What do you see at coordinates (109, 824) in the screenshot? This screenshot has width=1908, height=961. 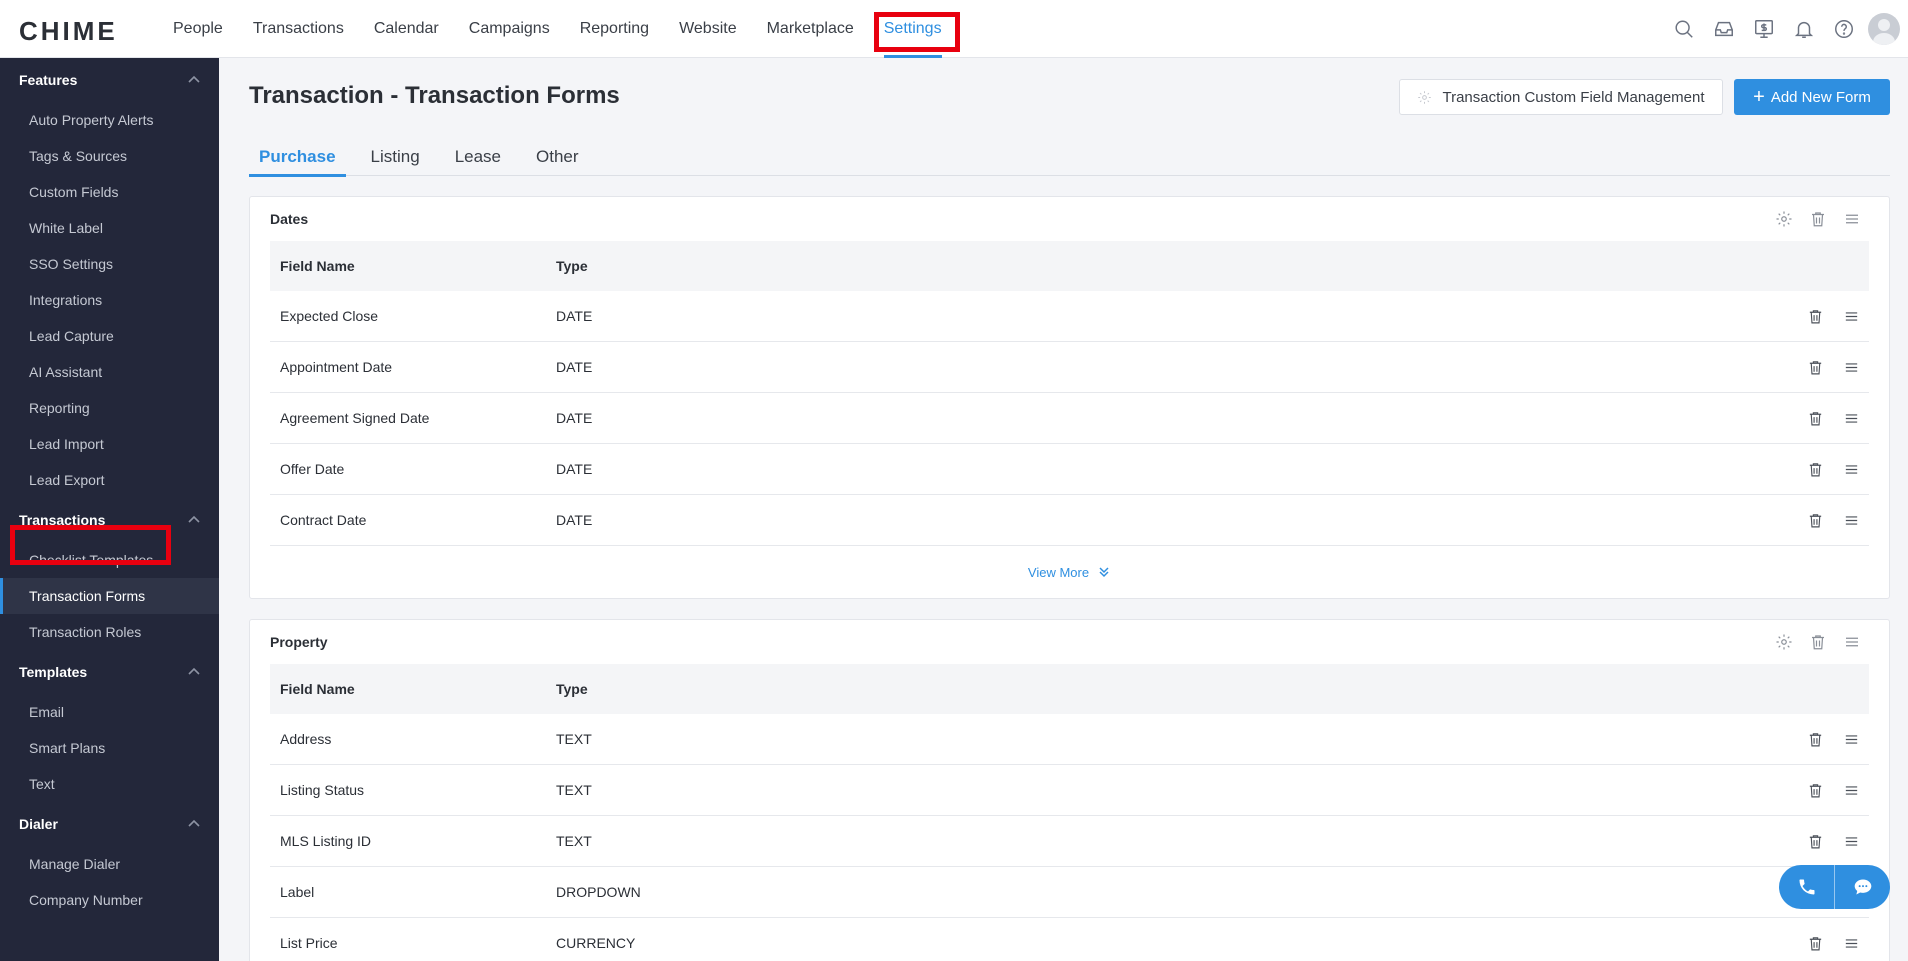 I see `sidebar-section-dialer: Dialer` at bounding box center [109, 824].